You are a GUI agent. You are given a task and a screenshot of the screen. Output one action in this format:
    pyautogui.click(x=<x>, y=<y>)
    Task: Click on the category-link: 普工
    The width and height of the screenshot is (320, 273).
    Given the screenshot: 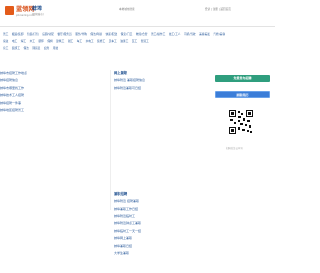 What is the action you would take?
    pyautogui.click(x=5, y=34)
    